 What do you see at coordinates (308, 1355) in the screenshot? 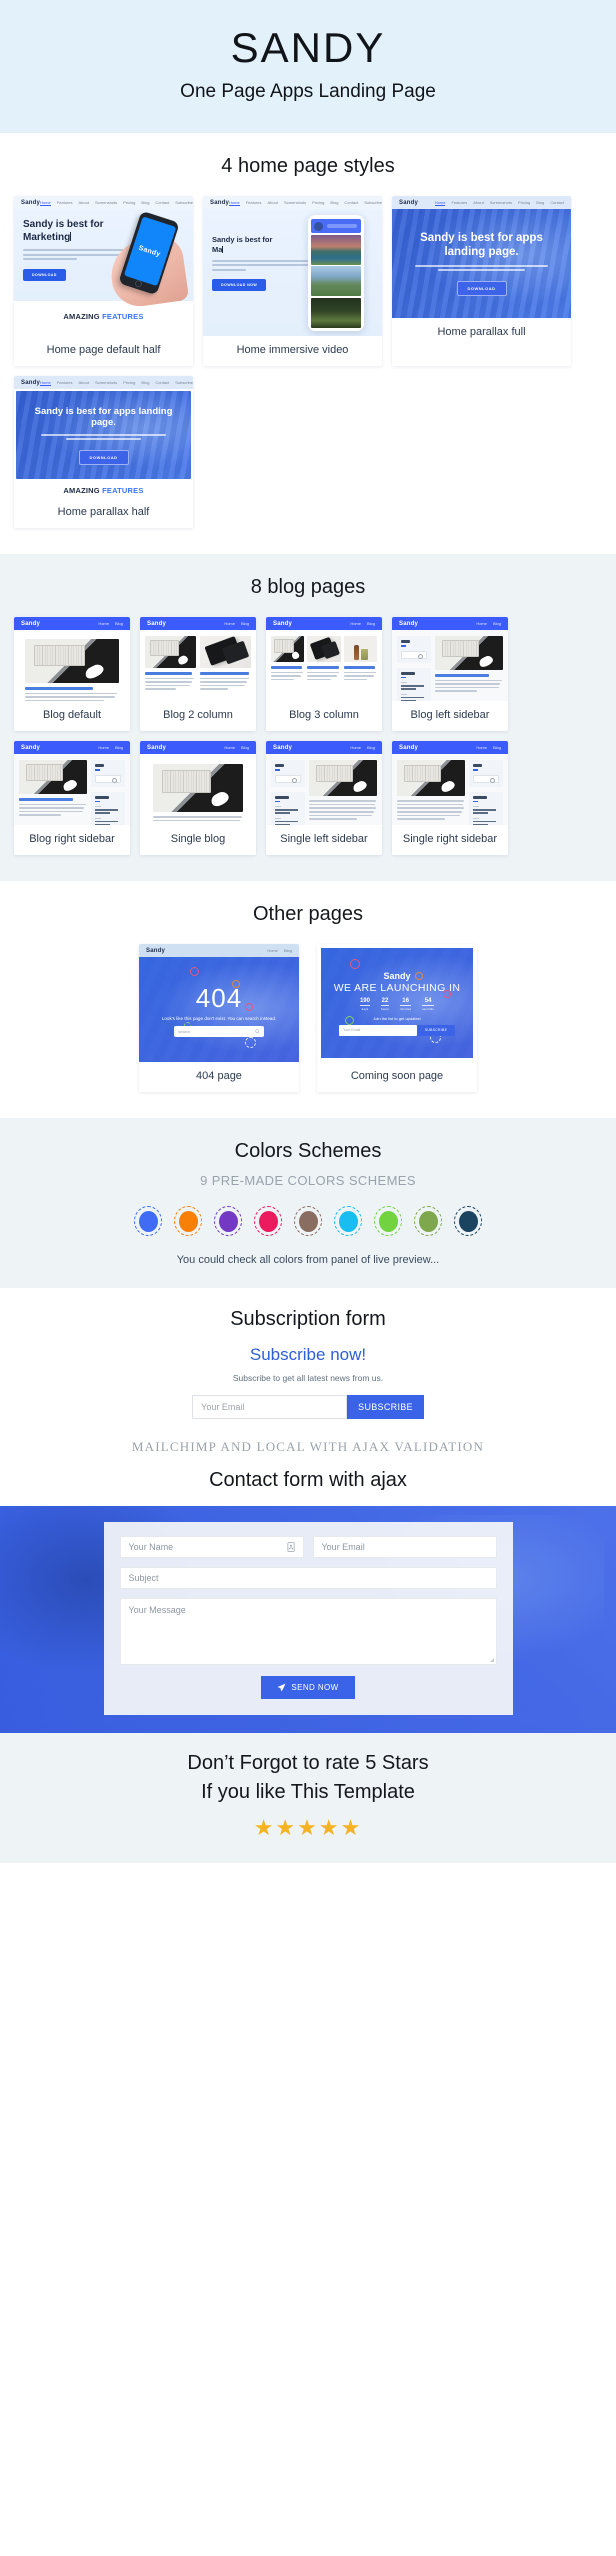
I see `subscription-headline: Subscribe now!` at bounding box center [308, 1355].